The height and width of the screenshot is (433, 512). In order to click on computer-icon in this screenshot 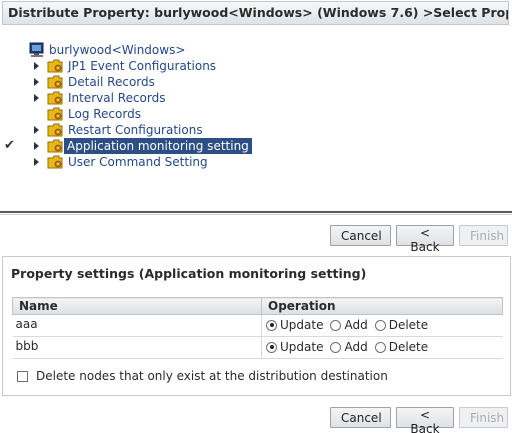, I will do `click(36, 49)`.